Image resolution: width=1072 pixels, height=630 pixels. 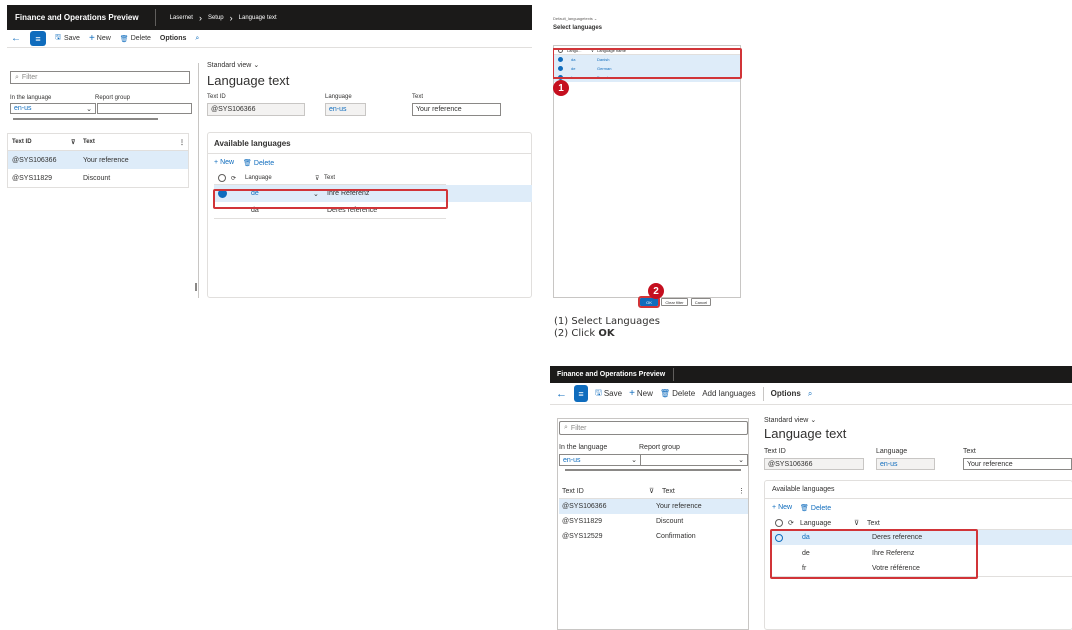 I want to click on step-badge-1: 1, so click(x=561, y=88).